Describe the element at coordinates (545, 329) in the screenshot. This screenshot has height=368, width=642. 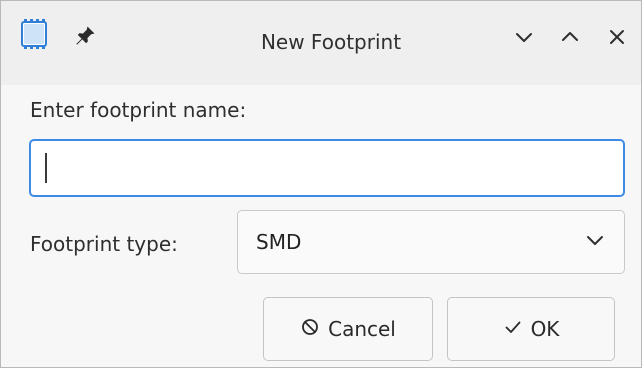
I see `ok-button-label: OK` at that location.